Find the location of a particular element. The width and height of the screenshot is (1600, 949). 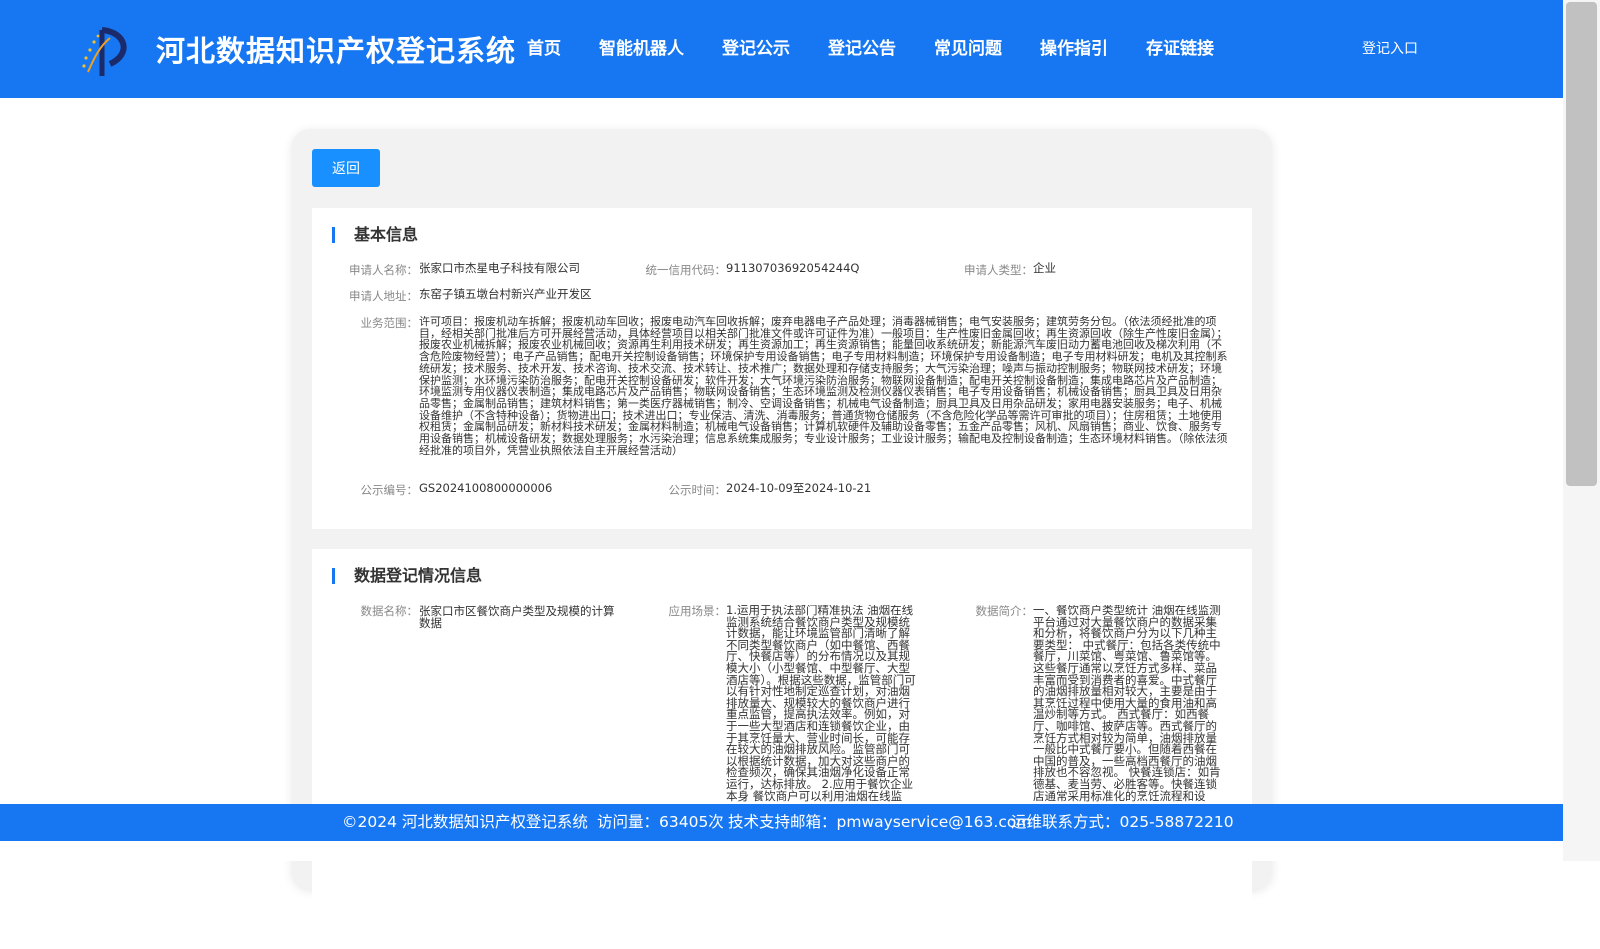

data-intro-label: 数据简介： is located at coordinates (1004, 611).